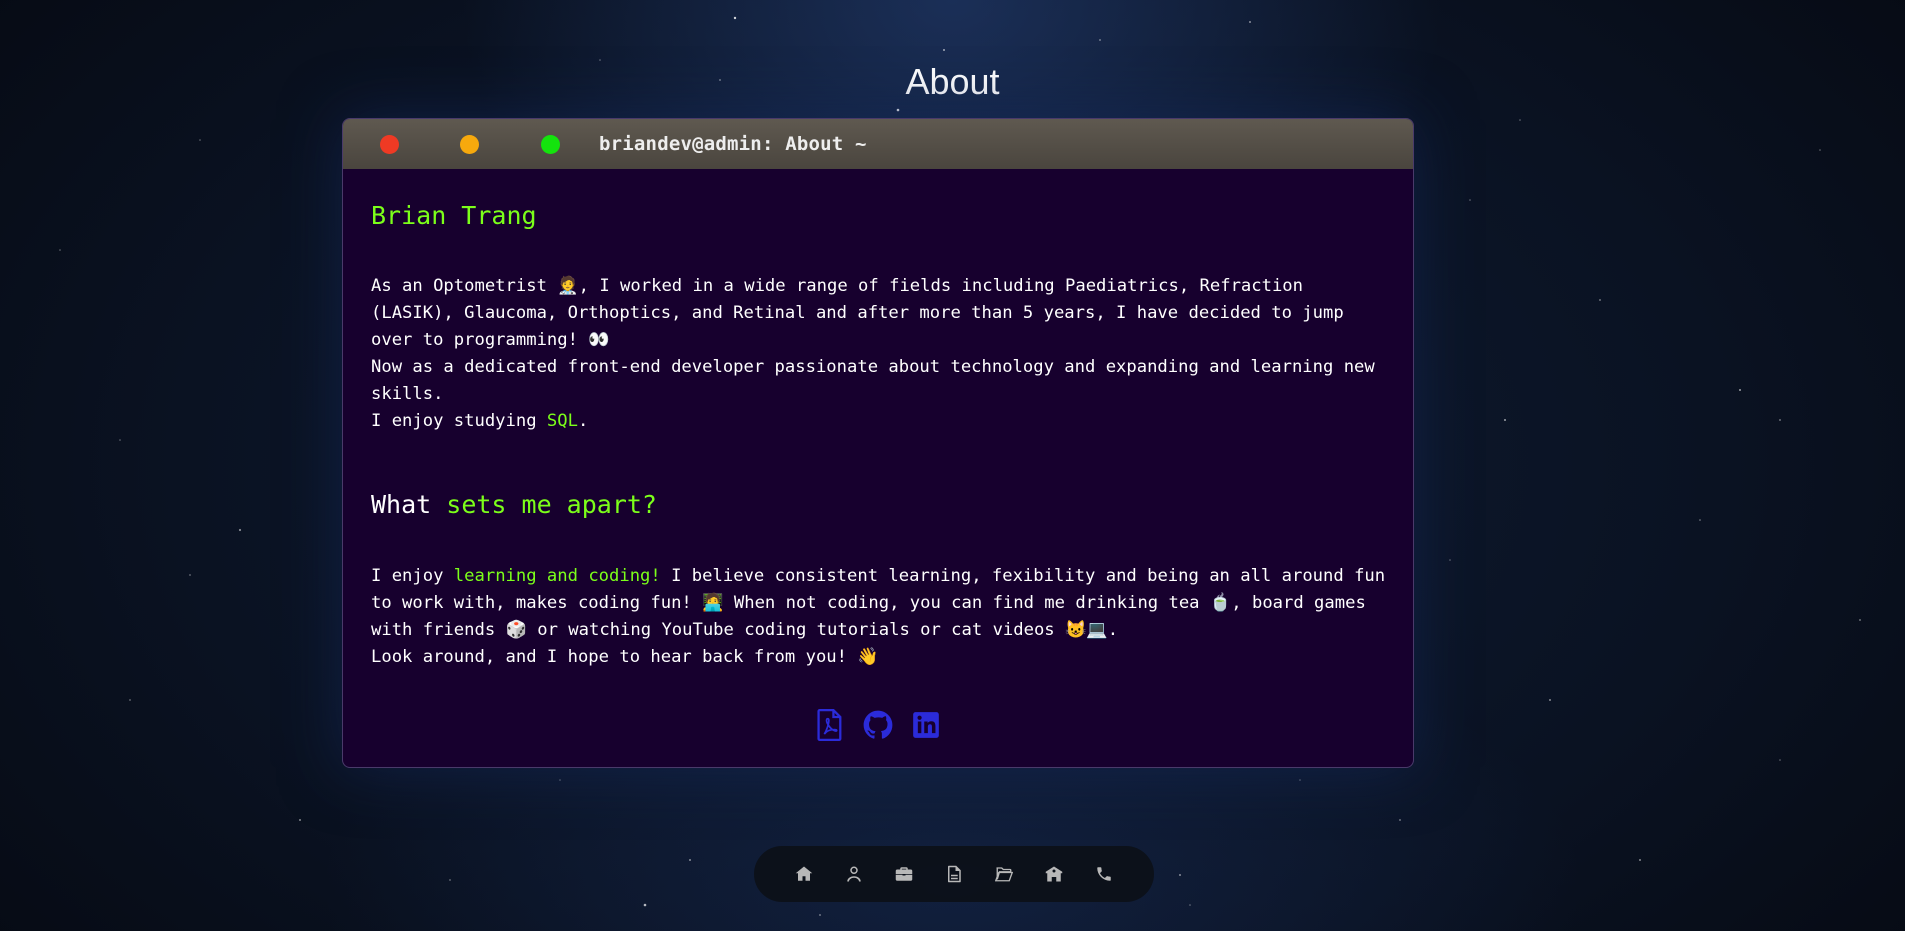 The image size is (1905, 931). What do you see at coordinates (409, 504) in the screenshot?
I see `apart-heading-prefix: What` at bounding box center [409, 504].